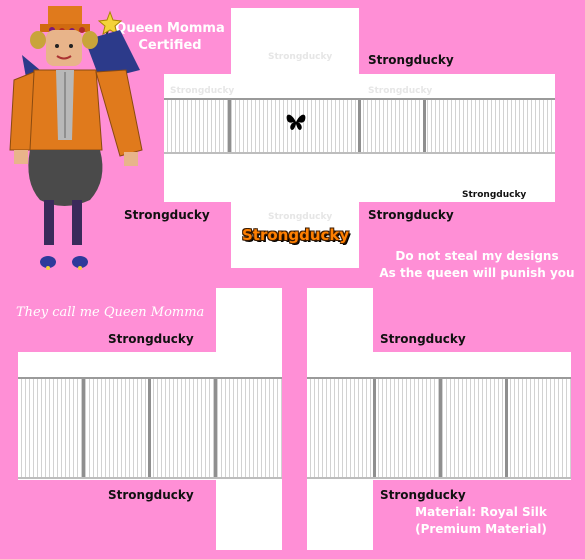 This screenshot has height=559, width=585. Describe the element at coordinates (249, 320) in the screenshot. I see `left-arm-top-panel` at that location.